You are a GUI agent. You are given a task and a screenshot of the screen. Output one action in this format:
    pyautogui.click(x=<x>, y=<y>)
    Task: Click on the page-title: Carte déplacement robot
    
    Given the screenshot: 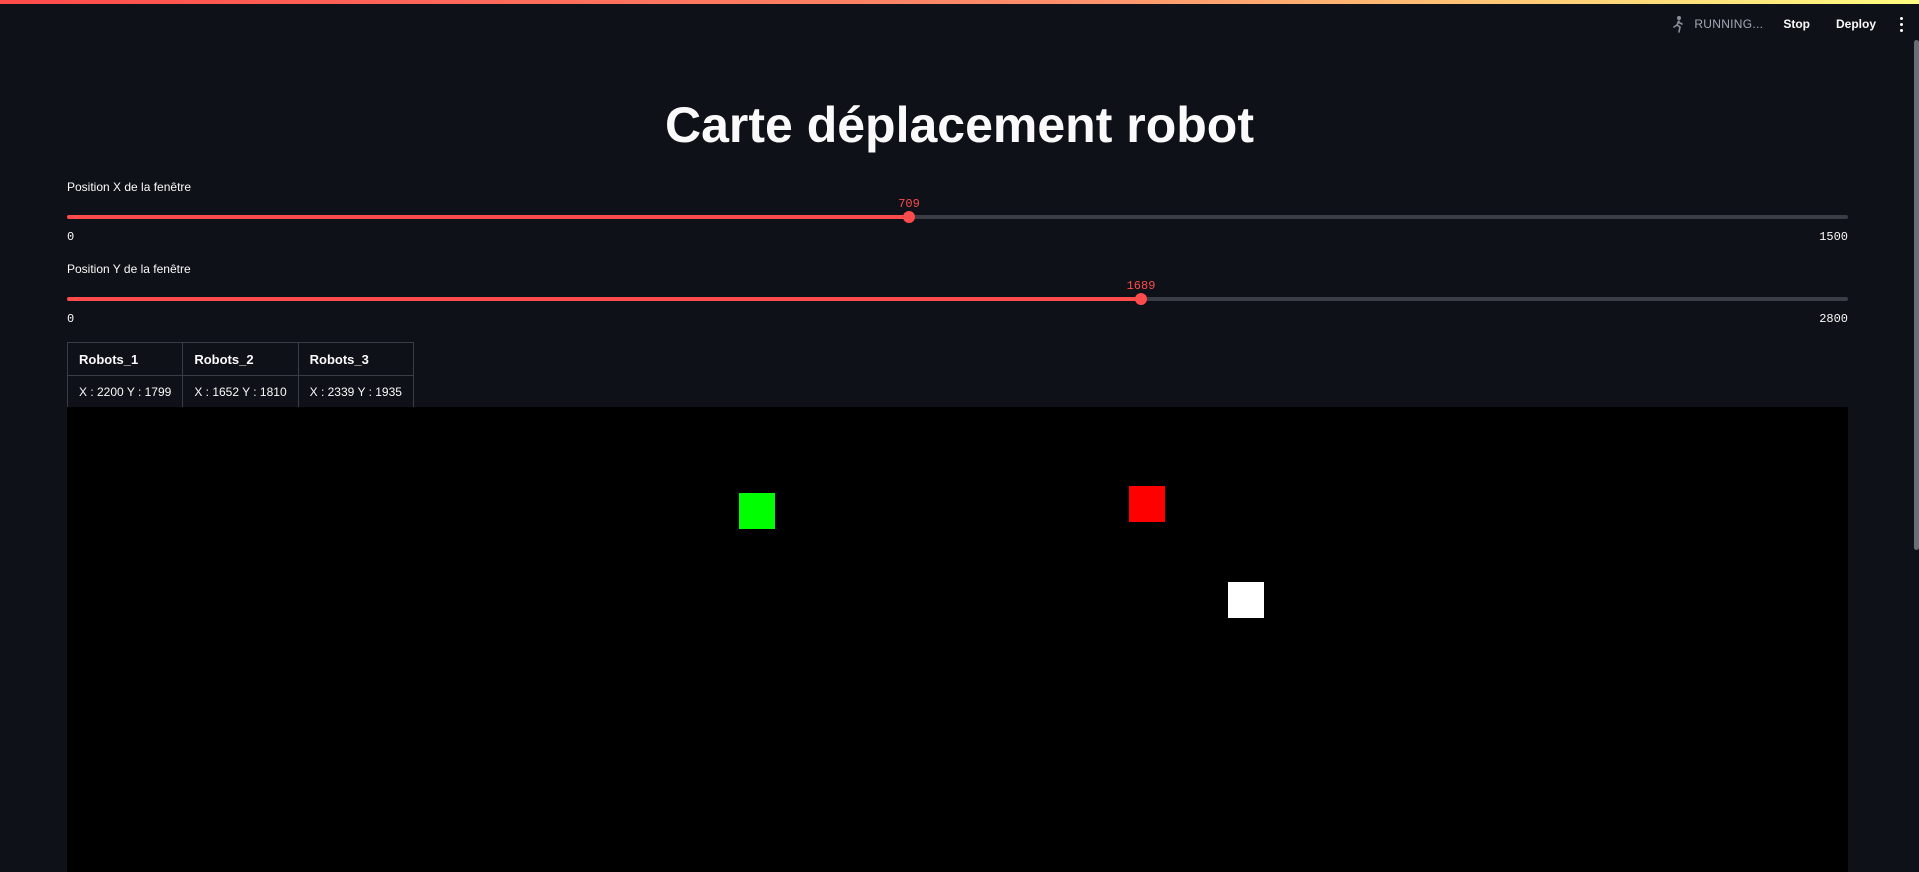 What is the action you would take?
    pyautogui.click(x=959, y=125)
    